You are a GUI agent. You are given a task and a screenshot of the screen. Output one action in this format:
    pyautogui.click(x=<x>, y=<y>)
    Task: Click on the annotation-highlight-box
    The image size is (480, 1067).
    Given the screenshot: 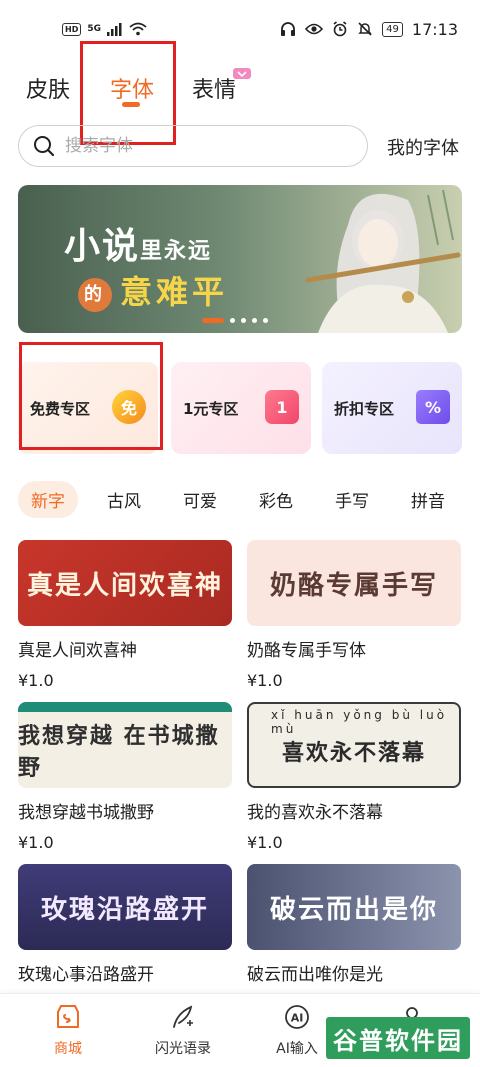 What is the action you would take?
    pyautogui.click(x=91, y=396)
    